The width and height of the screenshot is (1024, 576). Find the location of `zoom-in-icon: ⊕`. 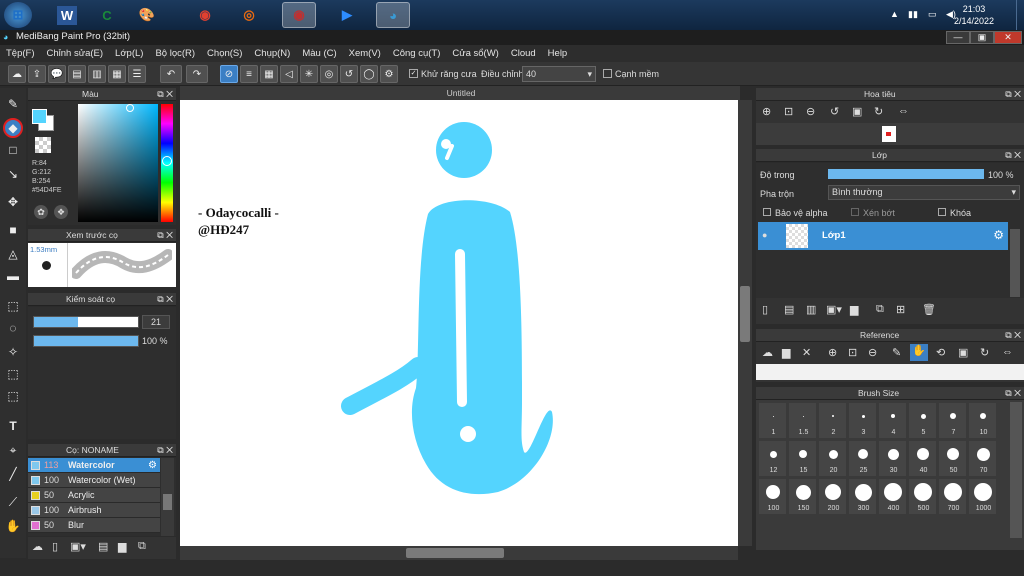

zoom-in-icon: ⊕ is located at coordinates (766, 111).